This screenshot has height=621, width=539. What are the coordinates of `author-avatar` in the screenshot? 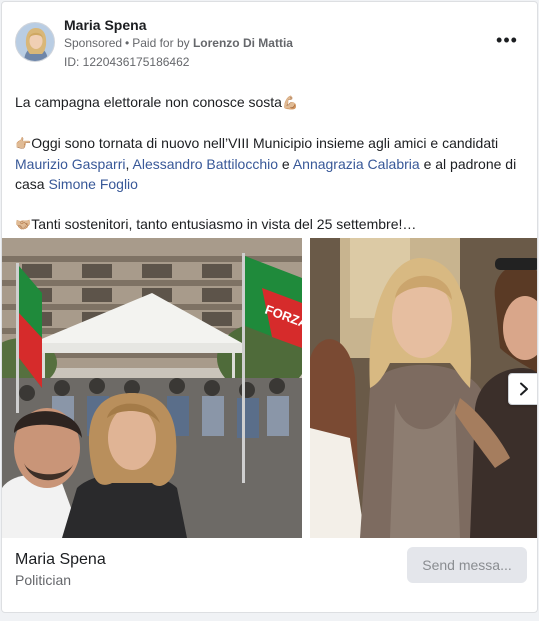 It's located at (35, 42).